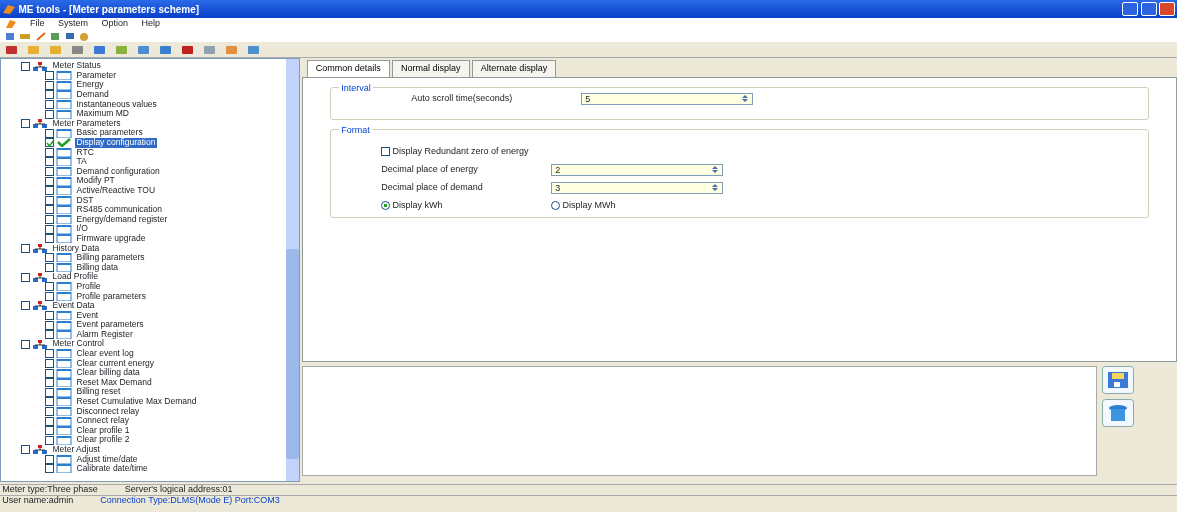  What do you see at coordinates (110, 325) in the screenshot?
I see `tree-item: Event parameters` at bounding box center [110, 325].